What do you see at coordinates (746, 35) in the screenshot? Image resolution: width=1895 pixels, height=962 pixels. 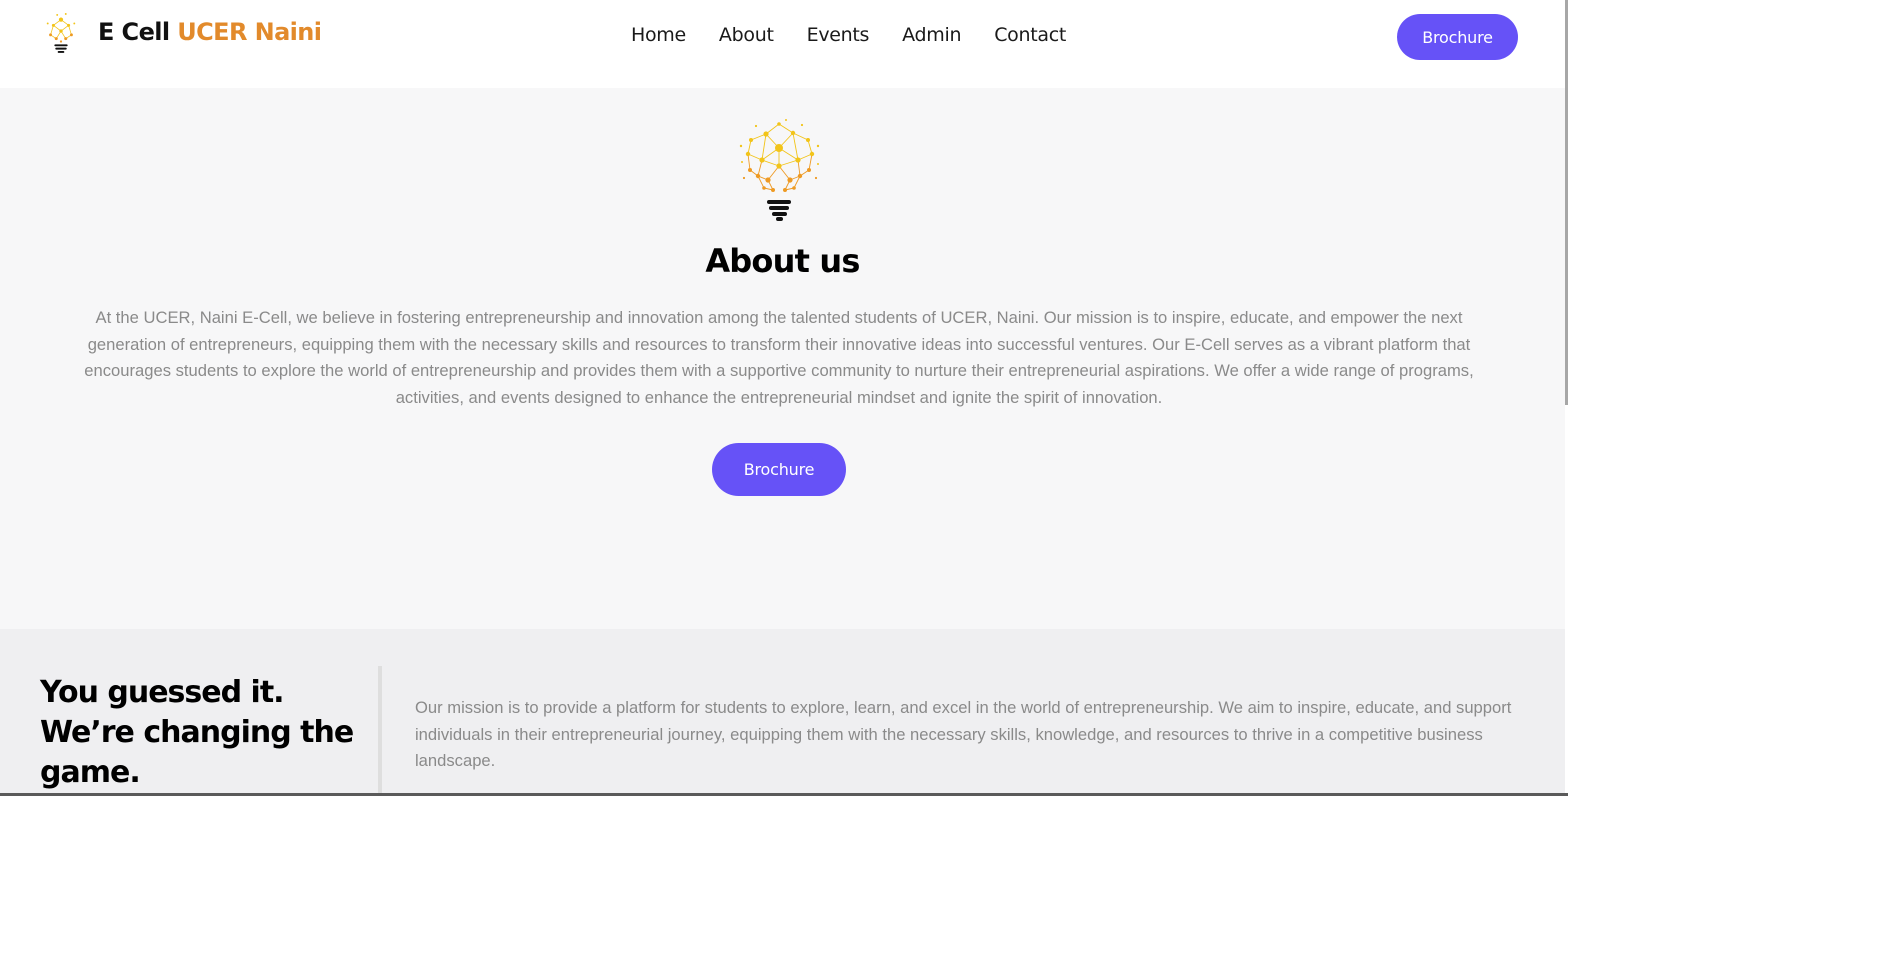 I see `nav-link-about: About` at bounding box center [746, 35].